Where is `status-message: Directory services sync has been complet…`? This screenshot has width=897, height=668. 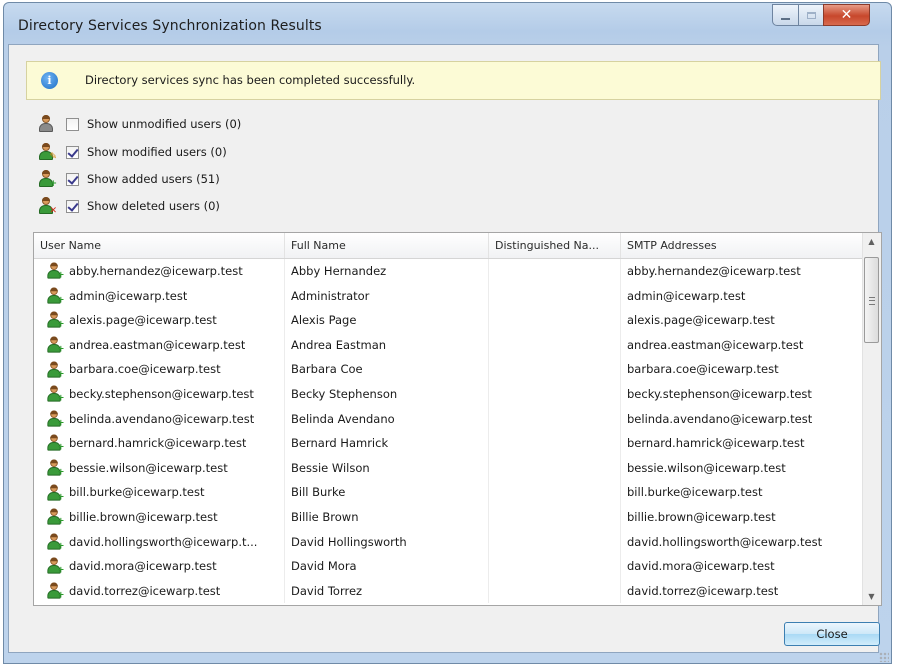
status-message: Directory services sync has been complet… is located at coordinates (250, 80).